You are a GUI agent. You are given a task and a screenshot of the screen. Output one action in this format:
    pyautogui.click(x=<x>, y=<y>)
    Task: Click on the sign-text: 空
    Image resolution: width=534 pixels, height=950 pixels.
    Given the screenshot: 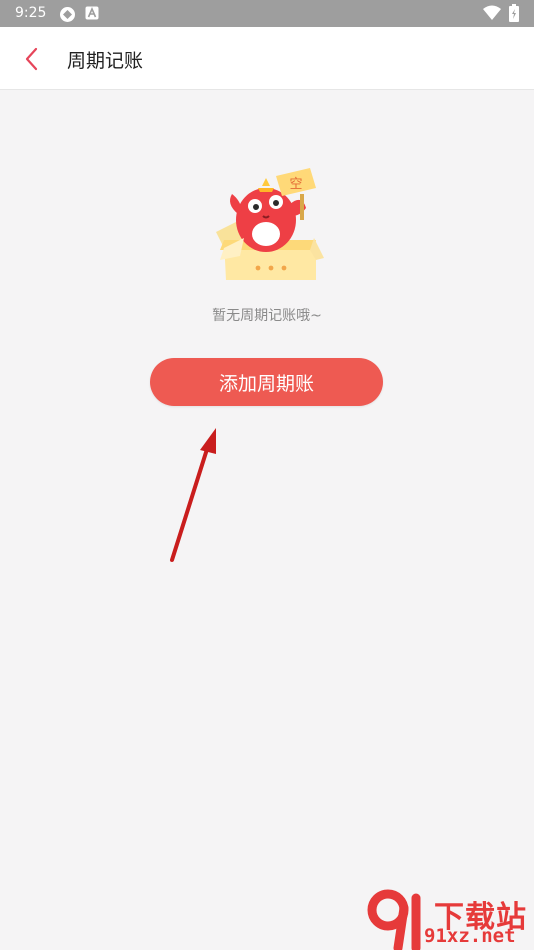 What is the action you would take?
    pyautogui.click(x=295, y=184)
    